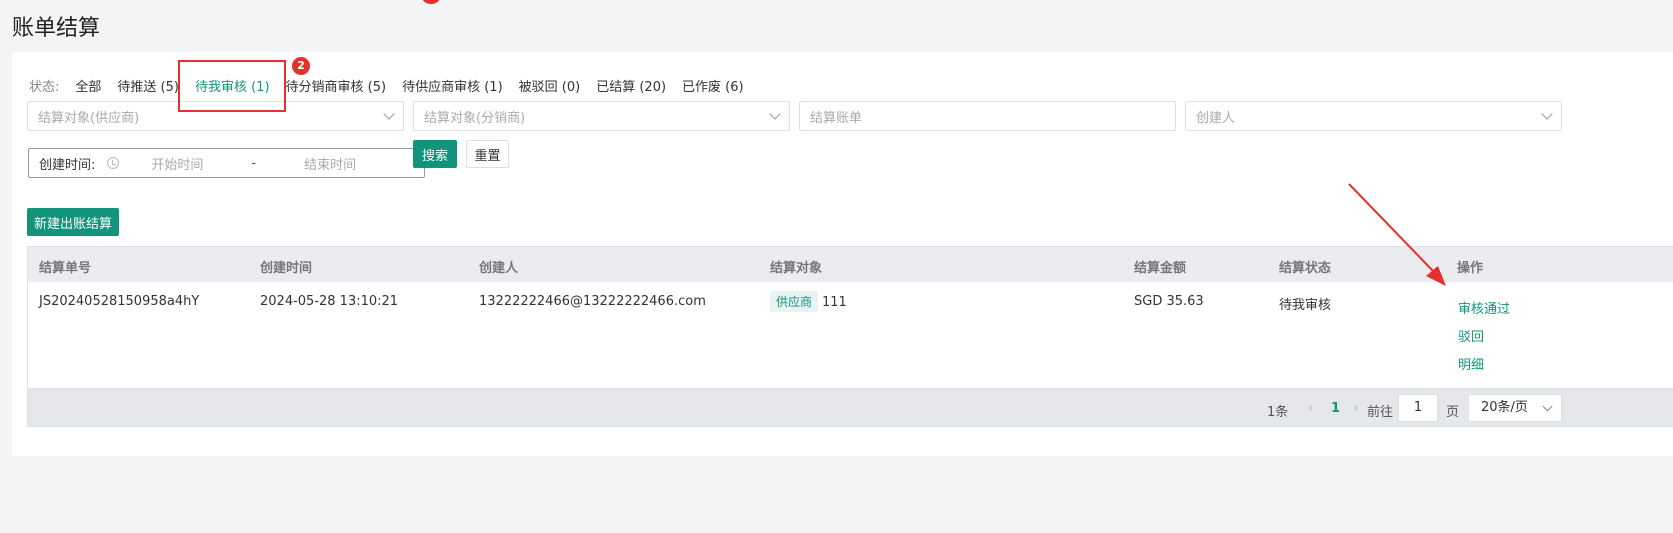 This screenshot has width=1673, height=533. I want to click on reject-link: 驳回, so click(1471, 335).